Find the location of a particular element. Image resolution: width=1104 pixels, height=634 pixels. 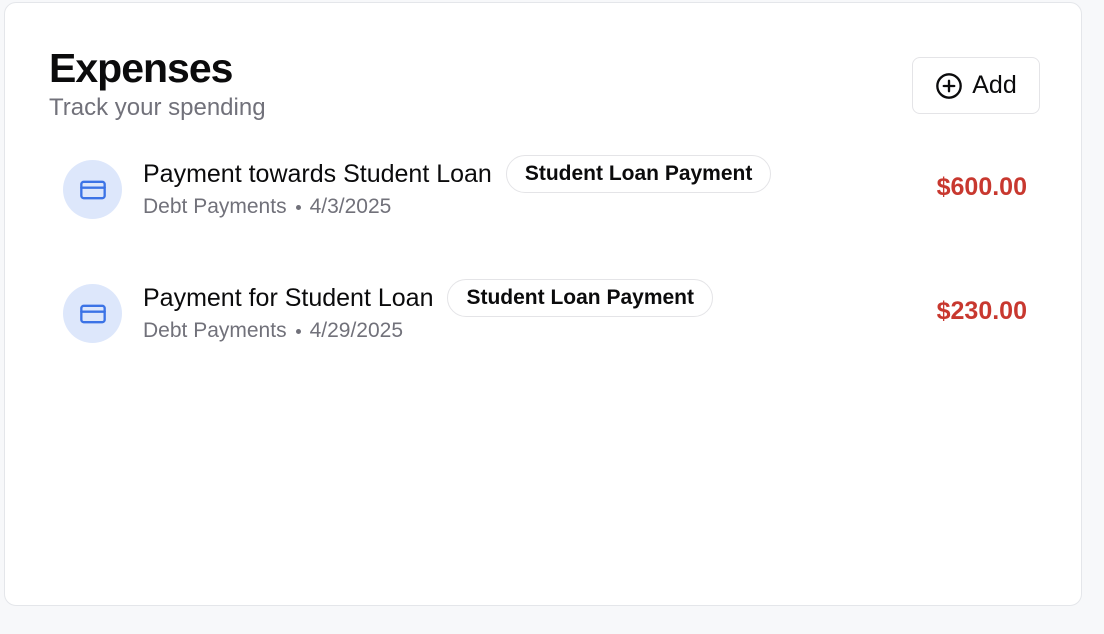

expense-amount: $600.00 is located at coordinates (981, 187).